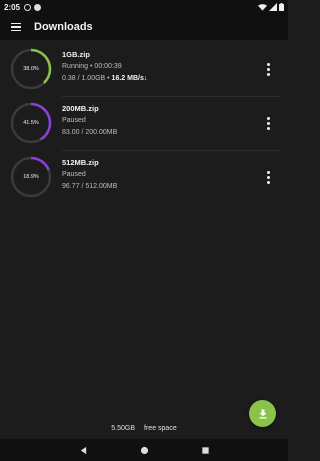 The width and height of the screenshot is (320, 461). Describe the element at coordinates (80, 162) in the screenshot. I see `file-name: 512MB.zip` at that location.